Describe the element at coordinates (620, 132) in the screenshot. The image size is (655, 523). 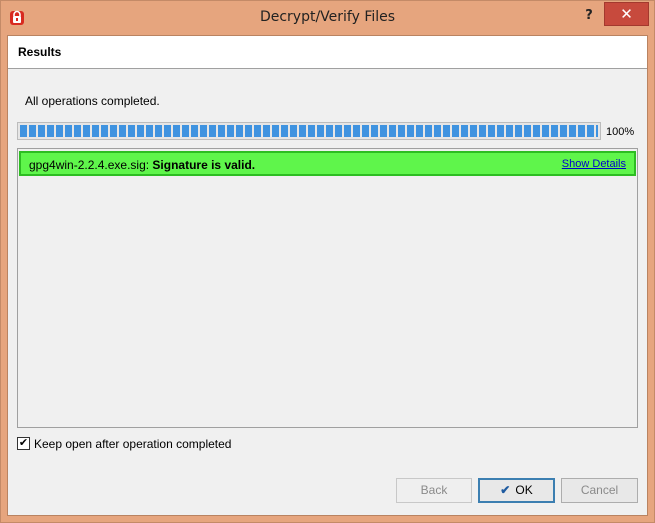
I see `progress-percent-label: 100%` at that location.